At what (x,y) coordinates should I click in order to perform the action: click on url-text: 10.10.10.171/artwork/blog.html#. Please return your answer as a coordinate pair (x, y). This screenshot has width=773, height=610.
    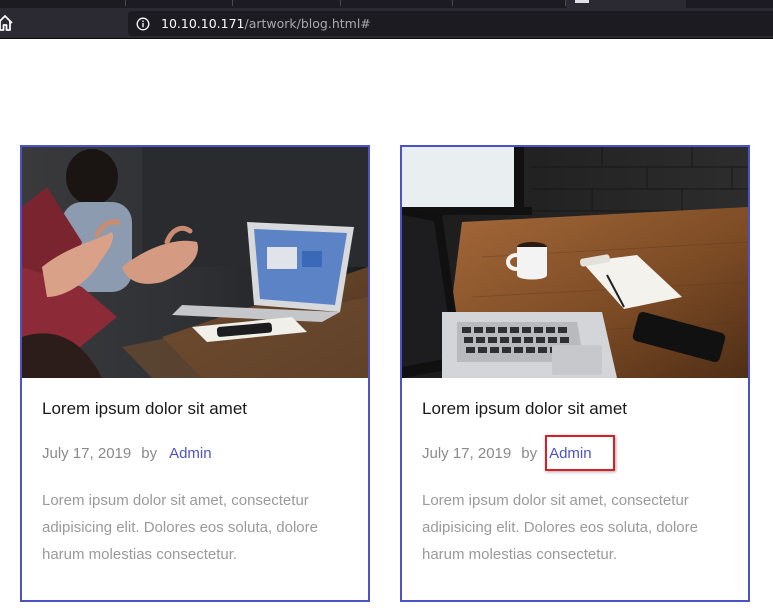
    Looking at the image, I should click on (266, 23).